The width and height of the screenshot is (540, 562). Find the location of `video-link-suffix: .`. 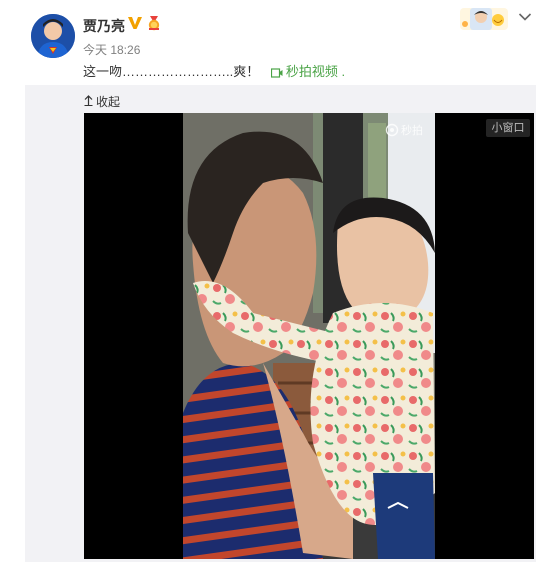

video-link-suffix: . is located at coordinates (341, 71).